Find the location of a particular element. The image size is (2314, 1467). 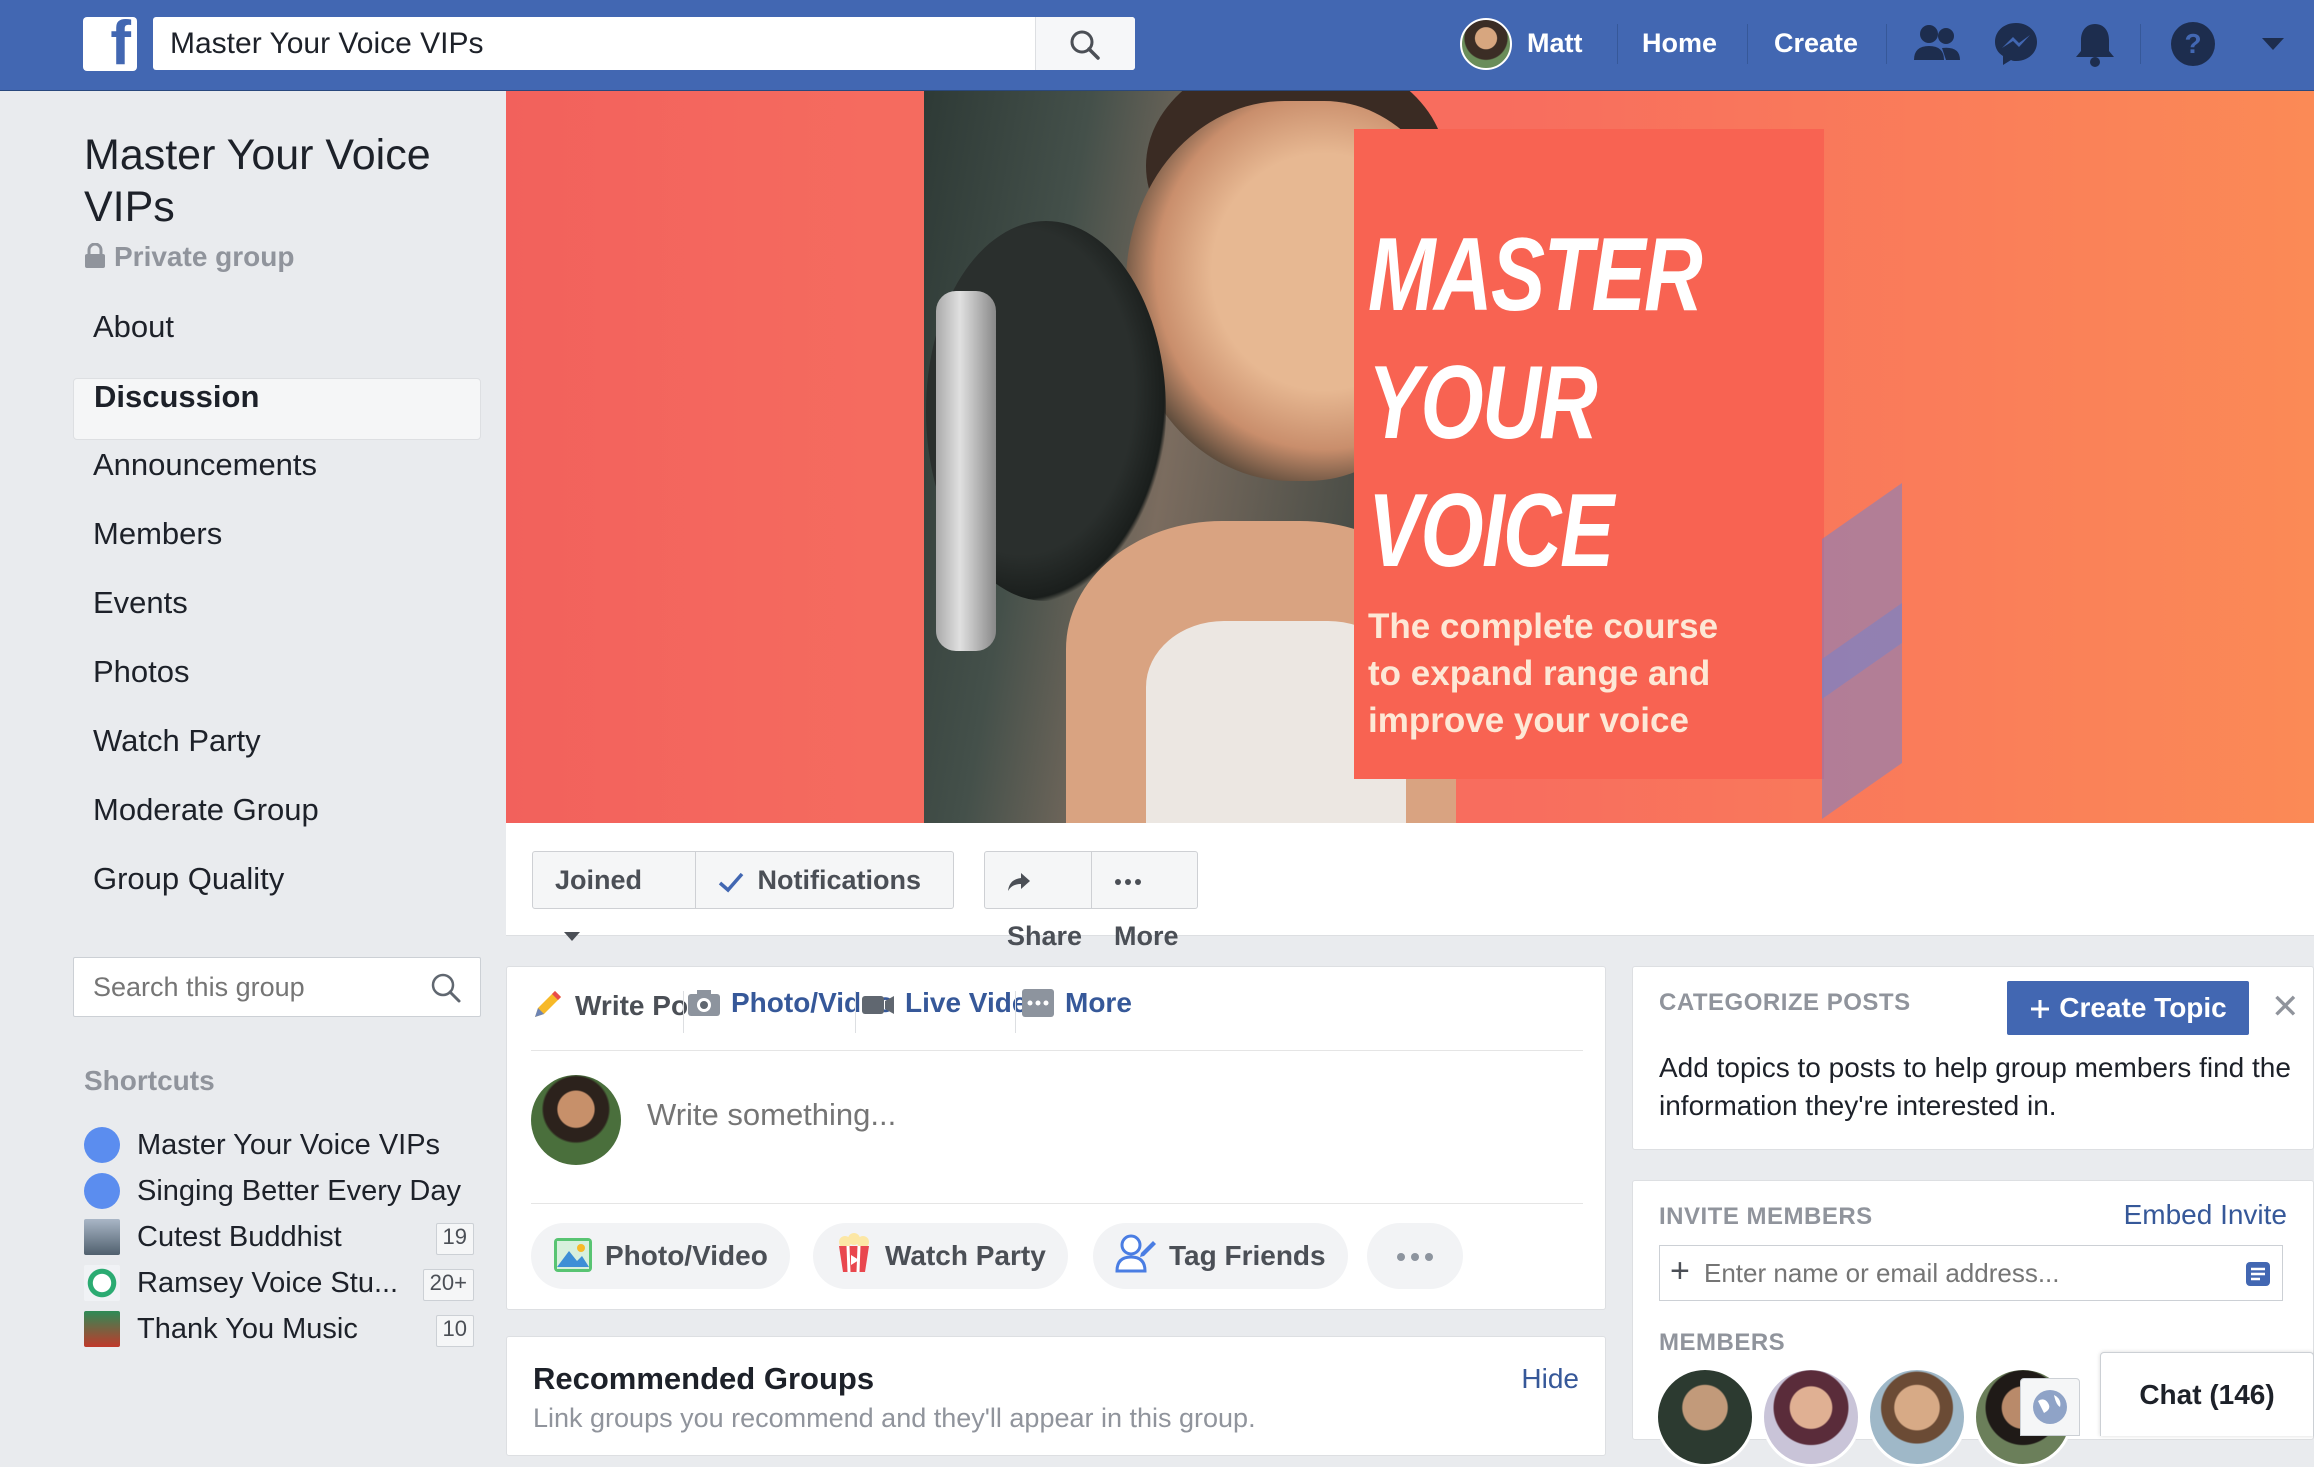

search-icon is located at coordinates (446, 988).